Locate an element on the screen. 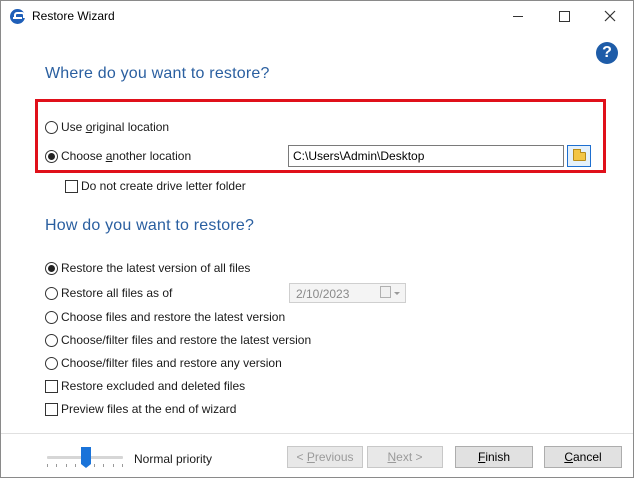 Image resolution: width=634 pixels, height=478 pixels. window-title: Restore Wizard is located at coordinates (73, 16).